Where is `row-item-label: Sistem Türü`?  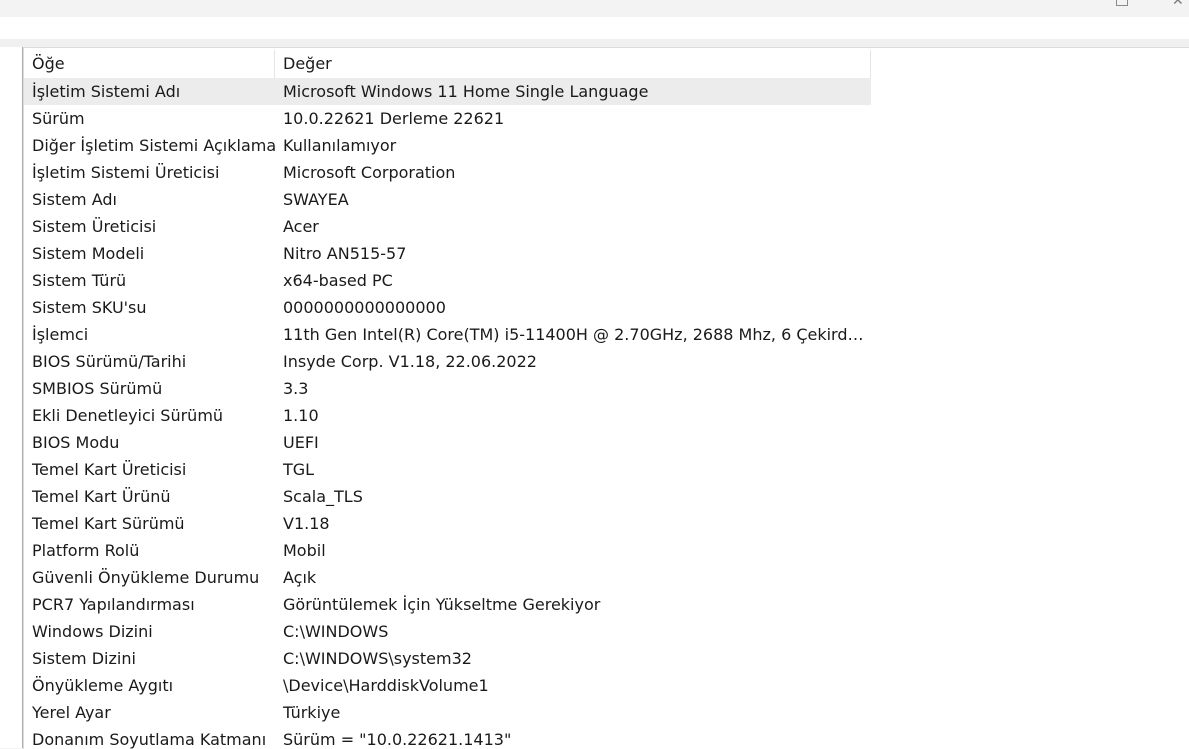 row-item-label: Sistem Türü is located at coordinates (79, 280).